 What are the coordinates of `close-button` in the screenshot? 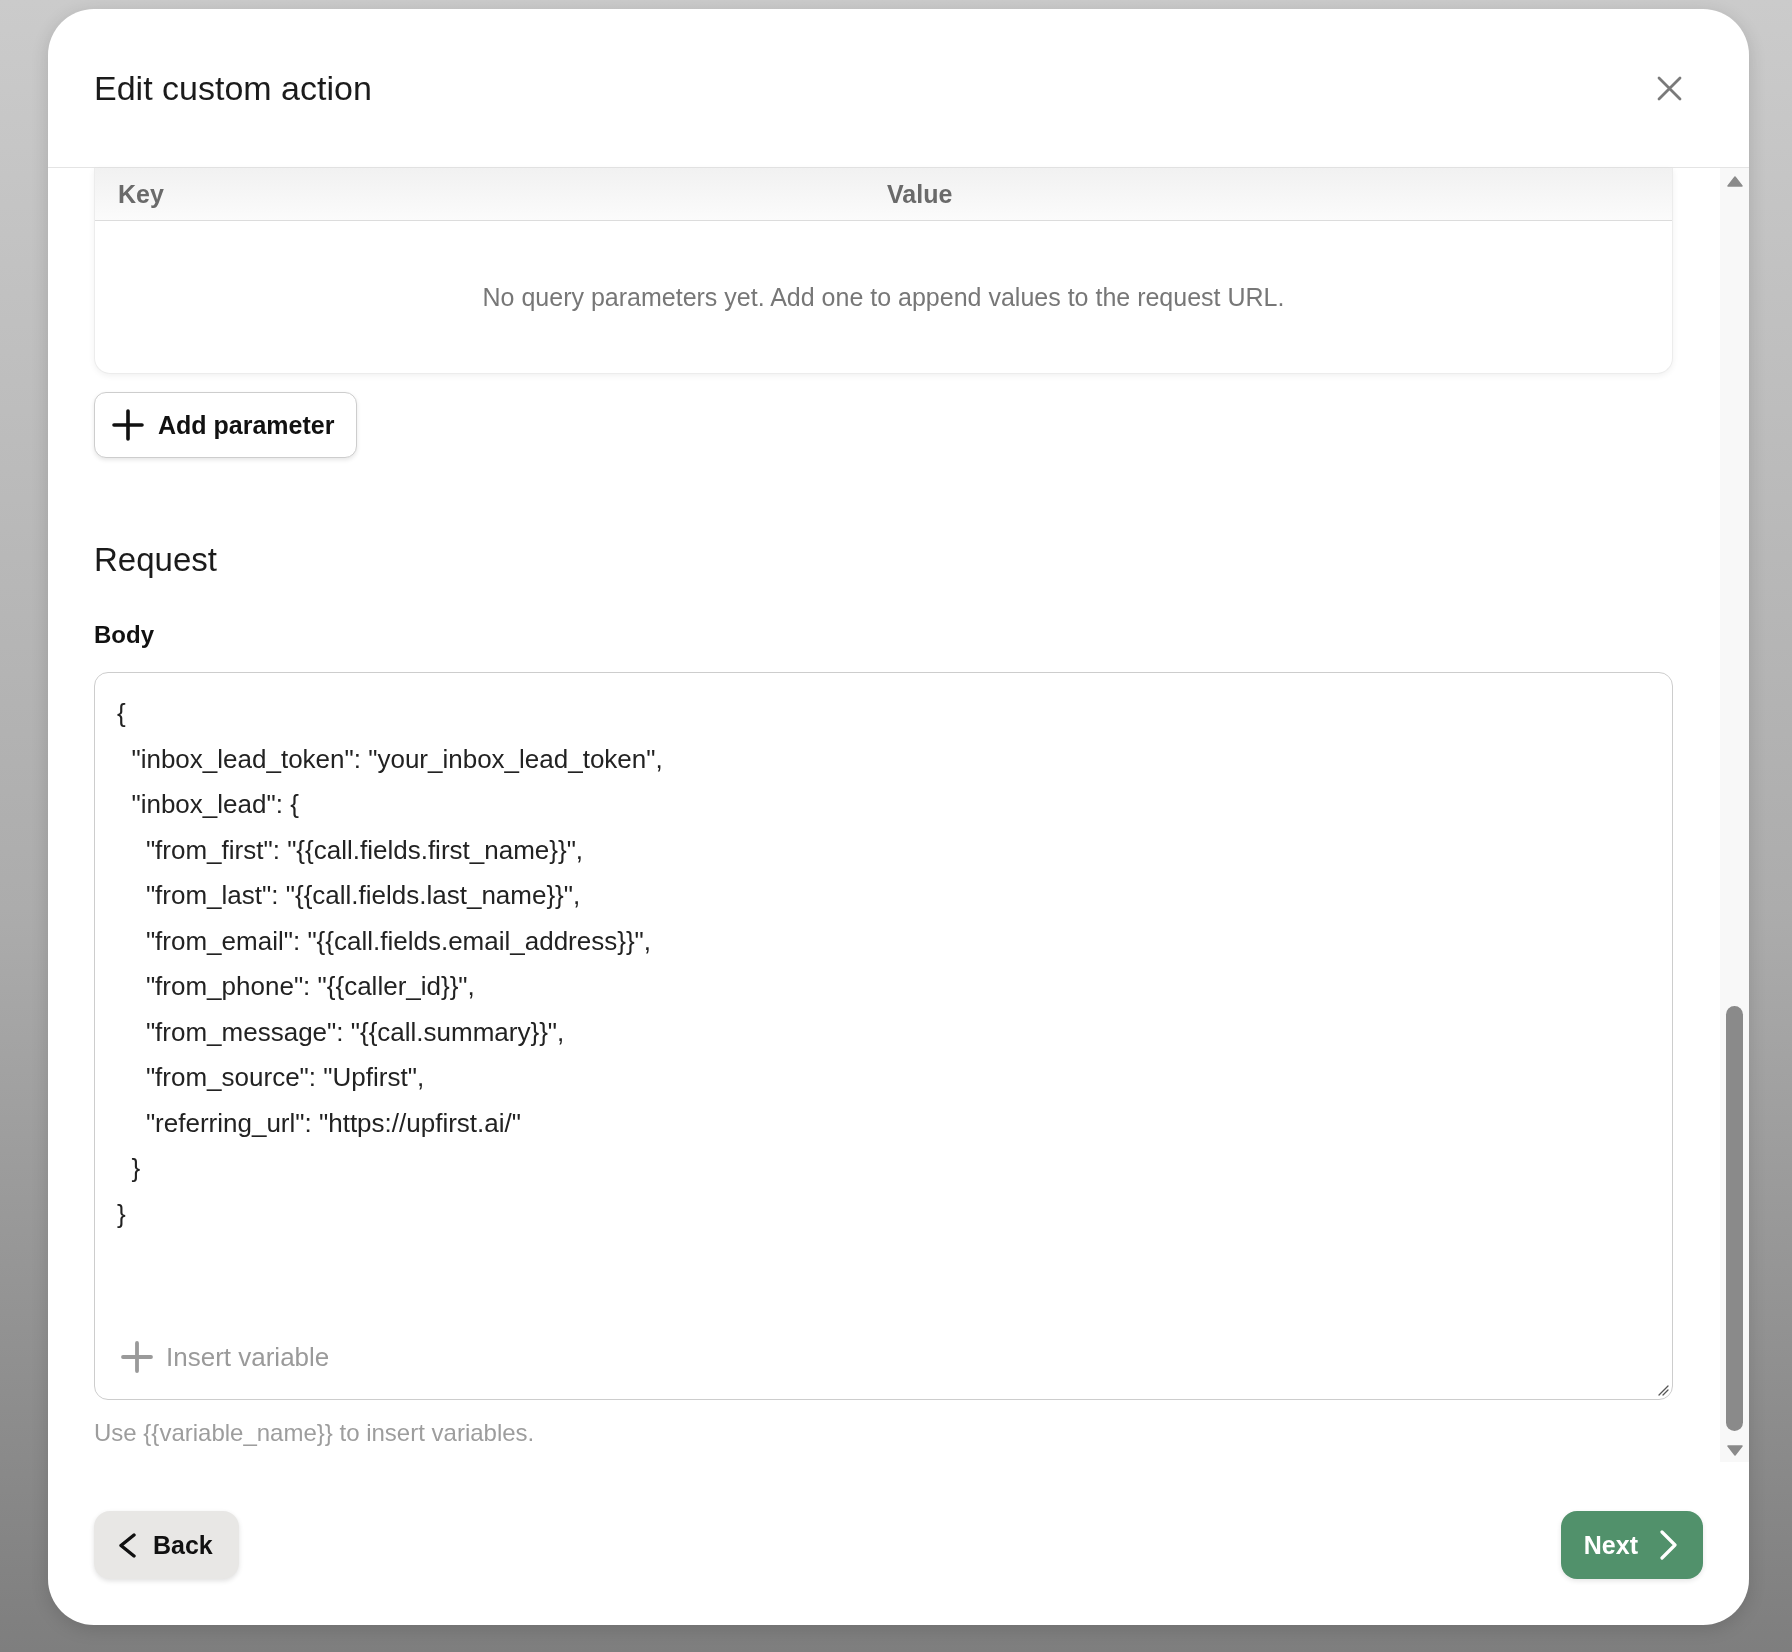 It's located at (1669, 88).